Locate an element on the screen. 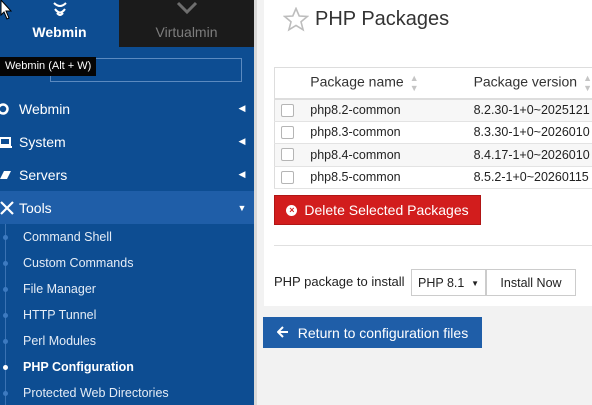 The width and height of the screenshot is (592, 405). package-name: php8.4-common is located at coordinates (392, 155).